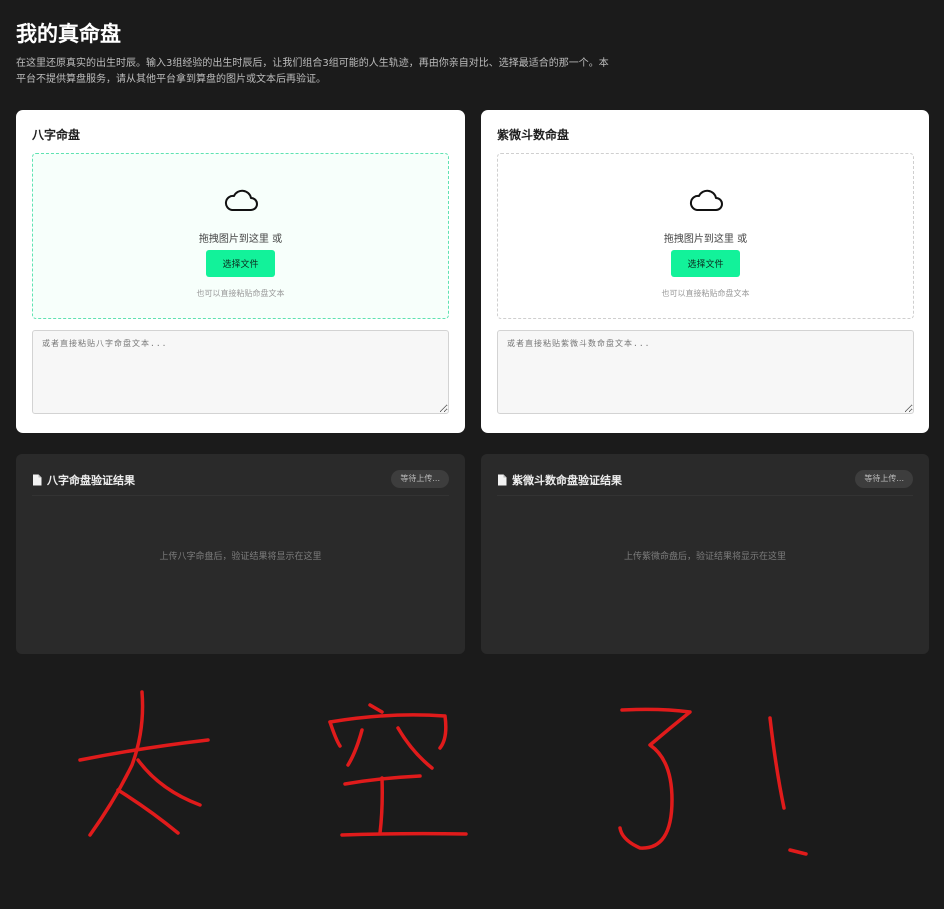  Describe the element at coordinates (56, 135) in the screenshot. I see `bazi-card-title: 八字命盘` at that location.